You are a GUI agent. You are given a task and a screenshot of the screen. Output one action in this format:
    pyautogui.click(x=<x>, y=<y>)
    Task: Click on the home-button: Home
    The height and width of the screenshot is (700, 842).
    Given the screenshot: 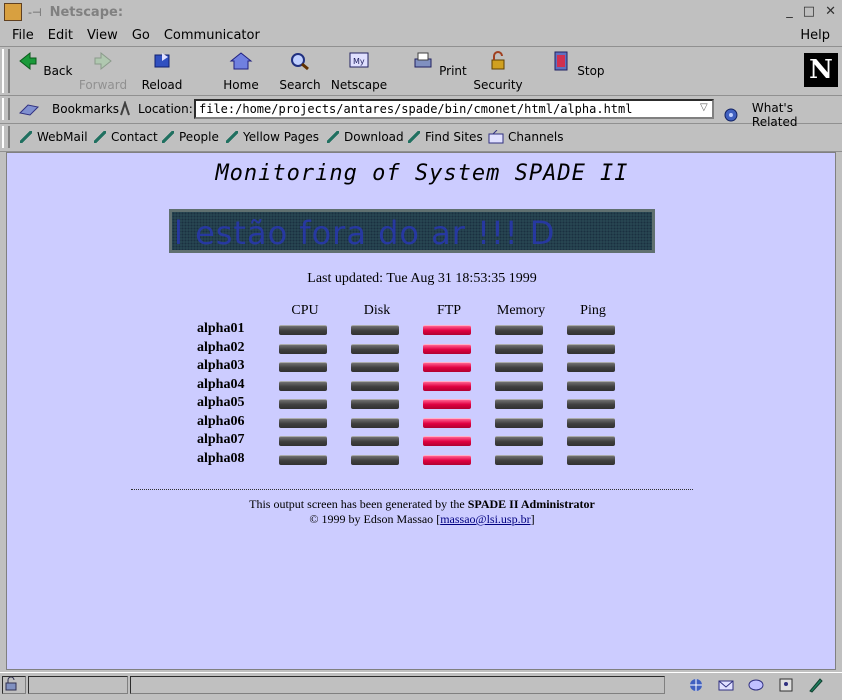 What is the action you would take?
    pyautogui.click(x=241, y=71)
    